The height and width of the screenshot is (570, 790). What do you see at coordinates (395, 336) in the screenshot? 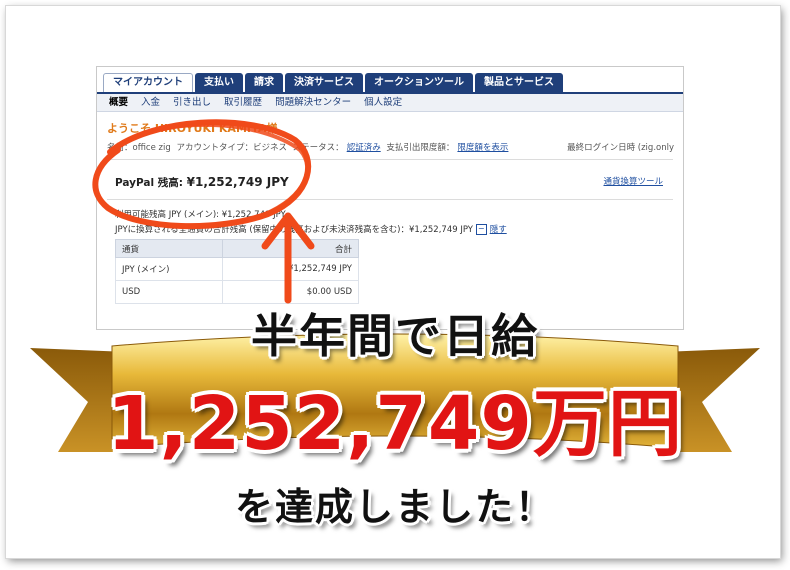
I see `headline-line-1: 半年間で日給` at bounding box center [395, 336].